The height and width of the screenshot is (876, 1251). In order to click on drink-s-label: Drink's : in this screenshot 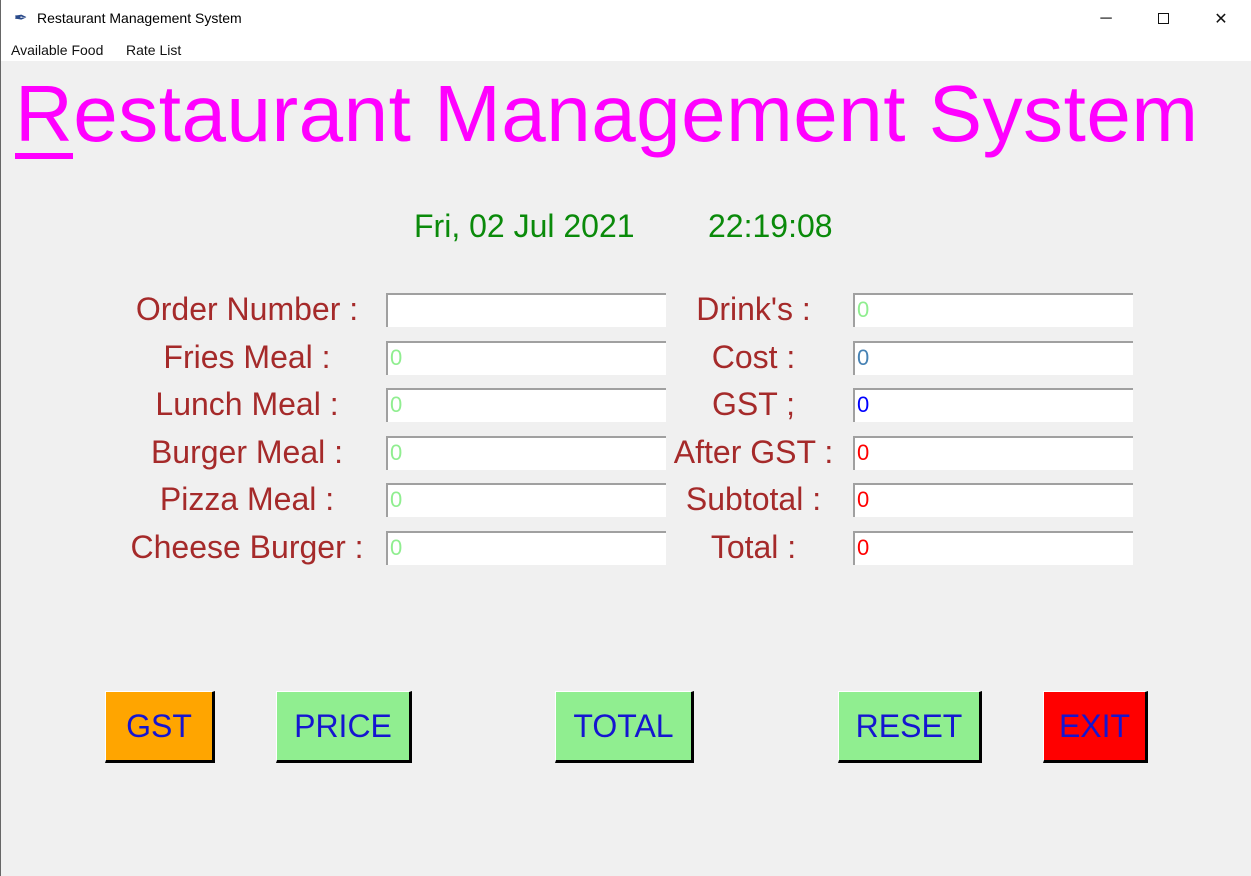, I will do `click(753, 309)`.